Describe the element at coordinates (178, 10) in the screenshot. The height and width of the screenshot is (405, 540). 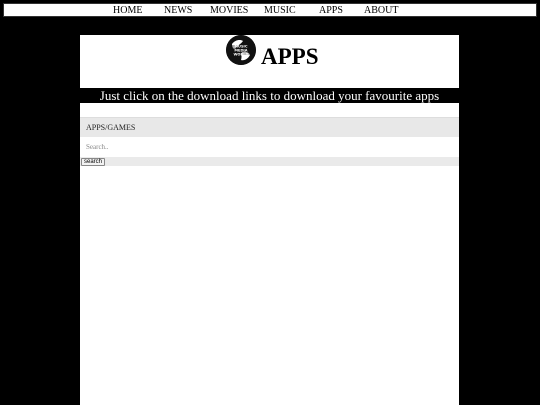
I see `nav-item-news: NEWS` at that location.